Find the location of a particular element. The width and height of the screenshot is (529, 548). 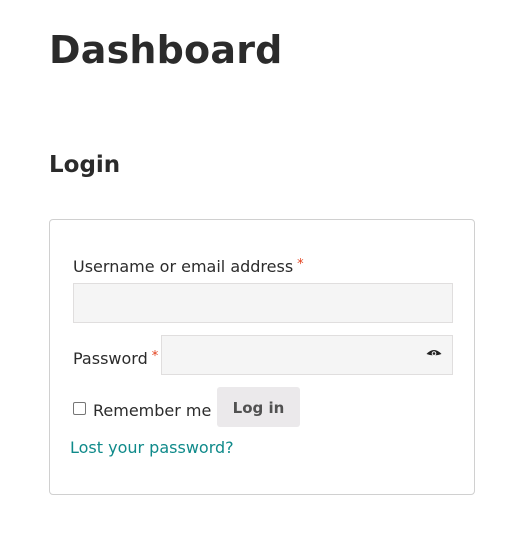

username-label-text: Username or email address is located at coordinates (183, 266).